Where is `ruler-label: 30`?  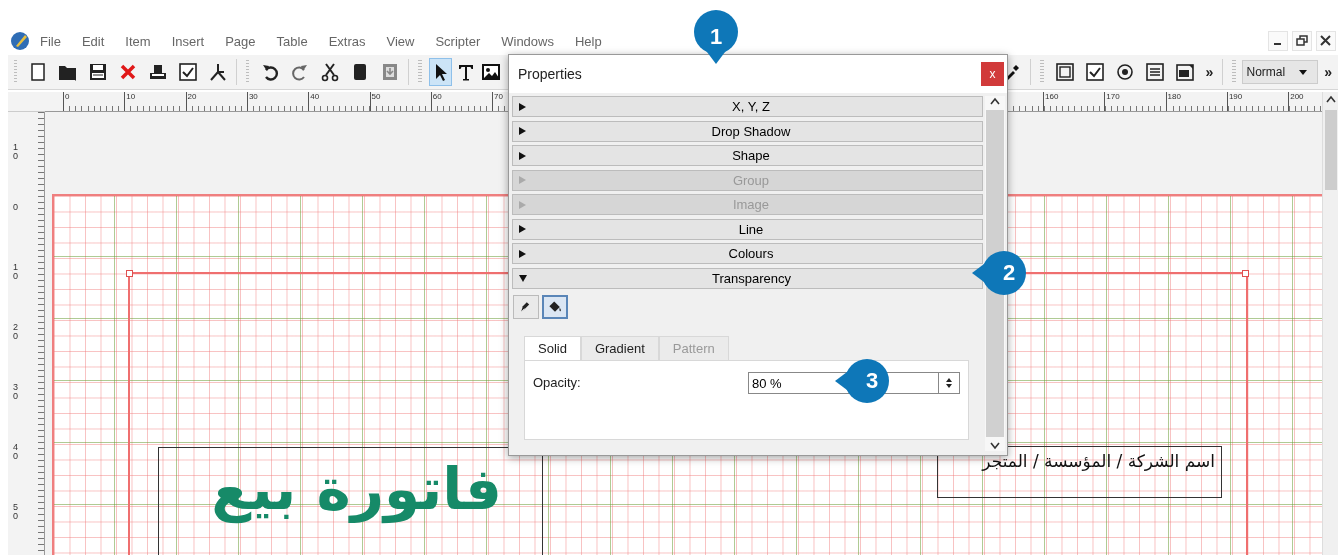 ruler-label: 30 is located at coordinates (15, 393).